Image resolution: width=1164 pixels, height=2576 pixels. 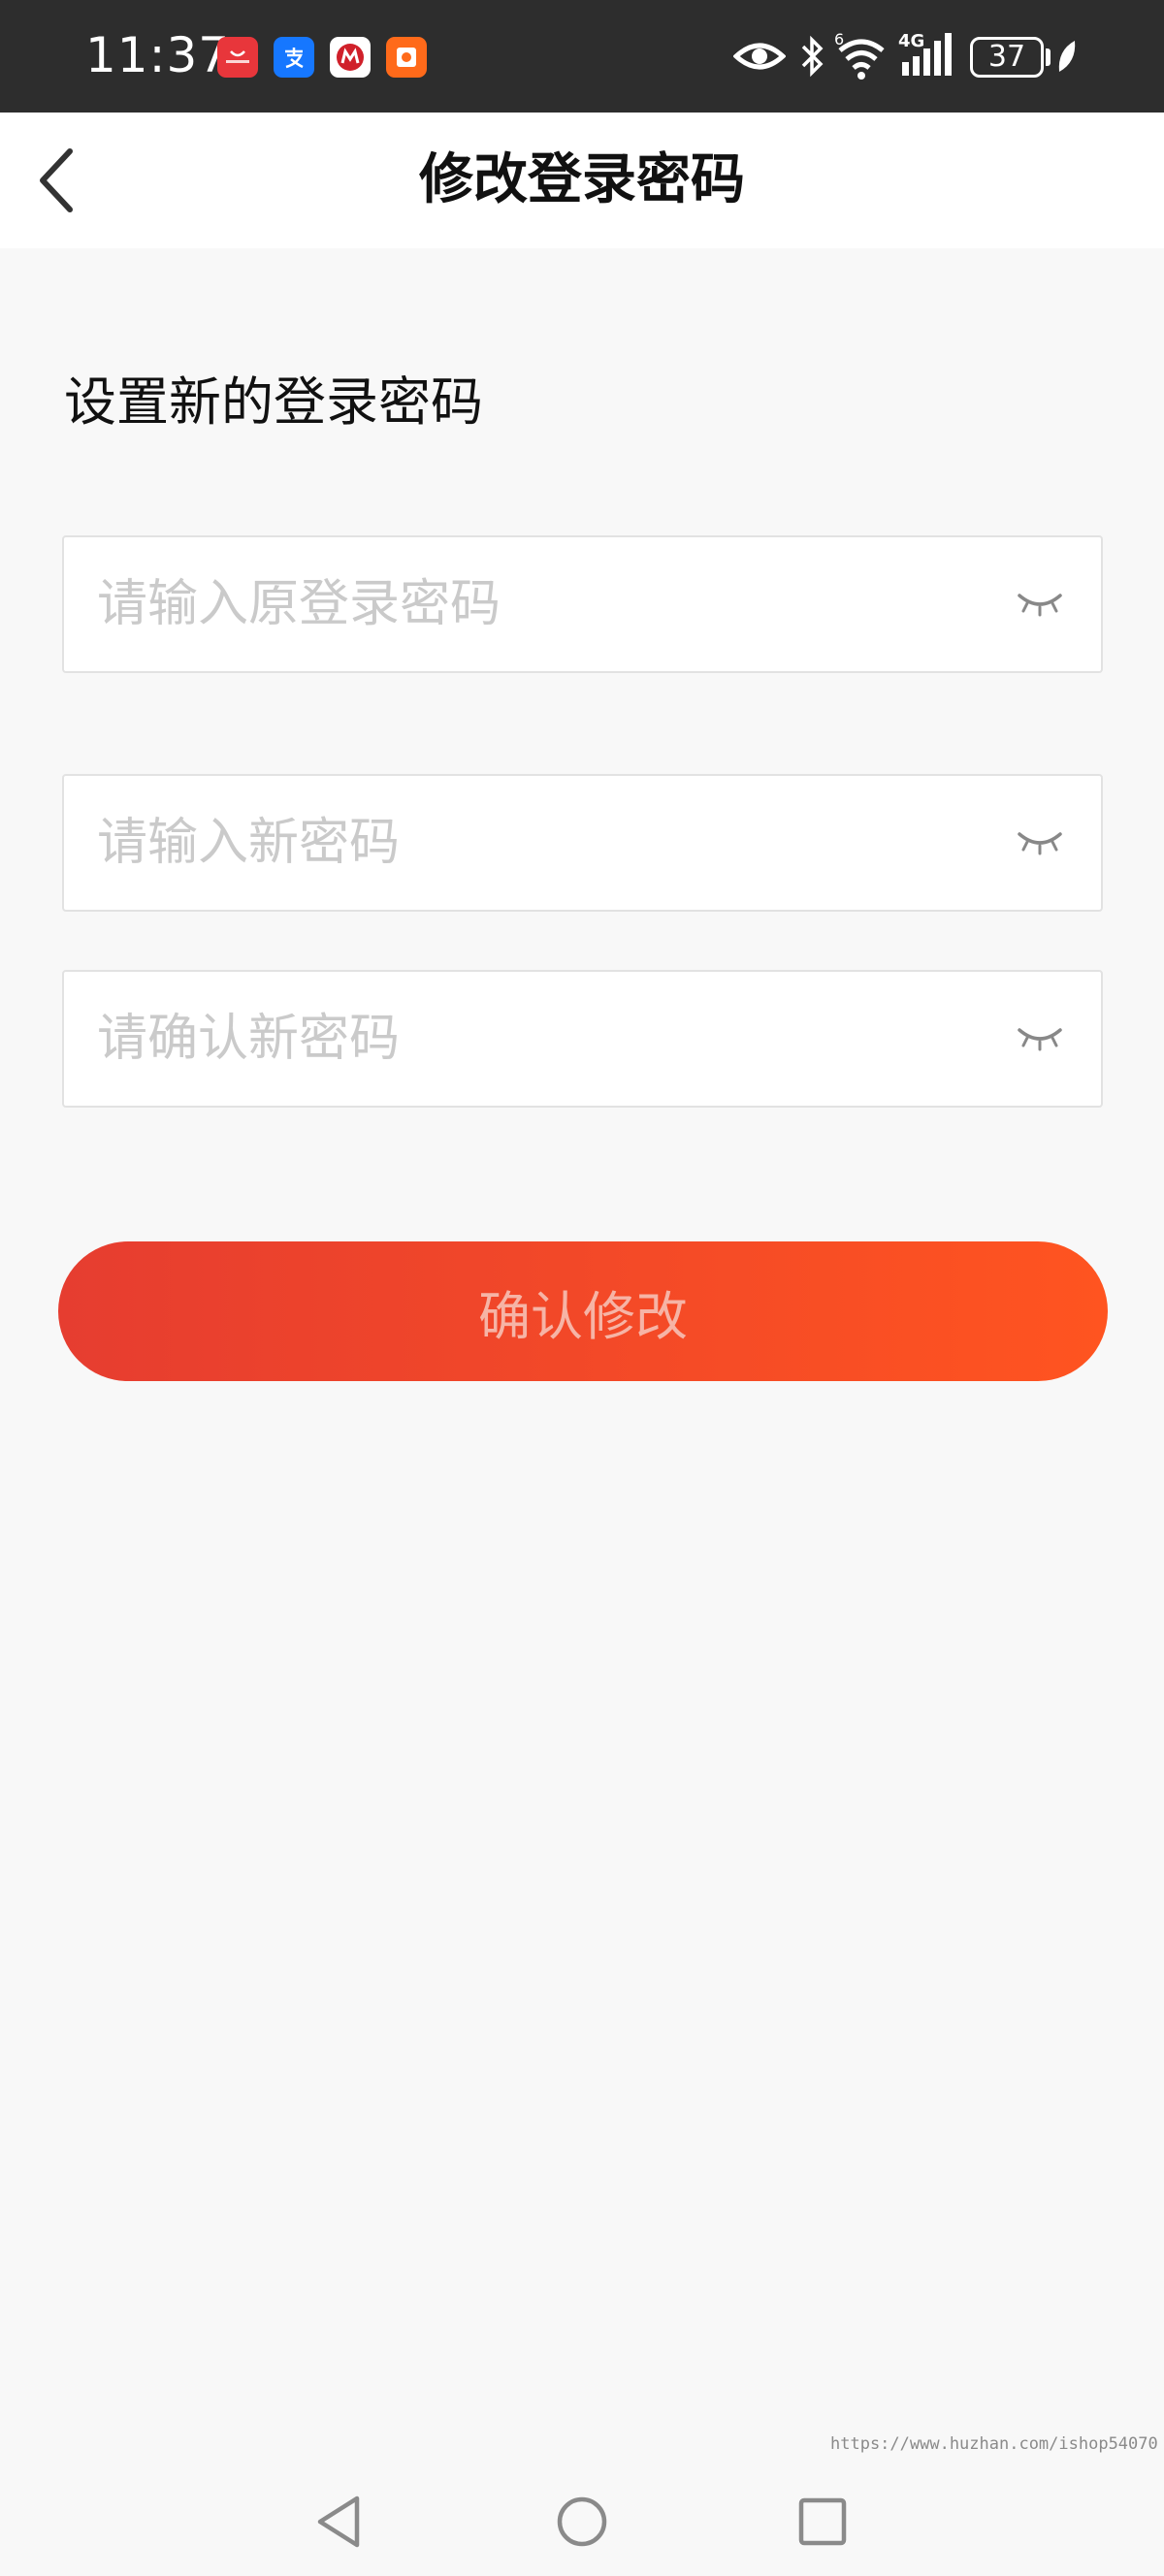 I want to click on signal-icon: 4G, so click(x=926, y=56).